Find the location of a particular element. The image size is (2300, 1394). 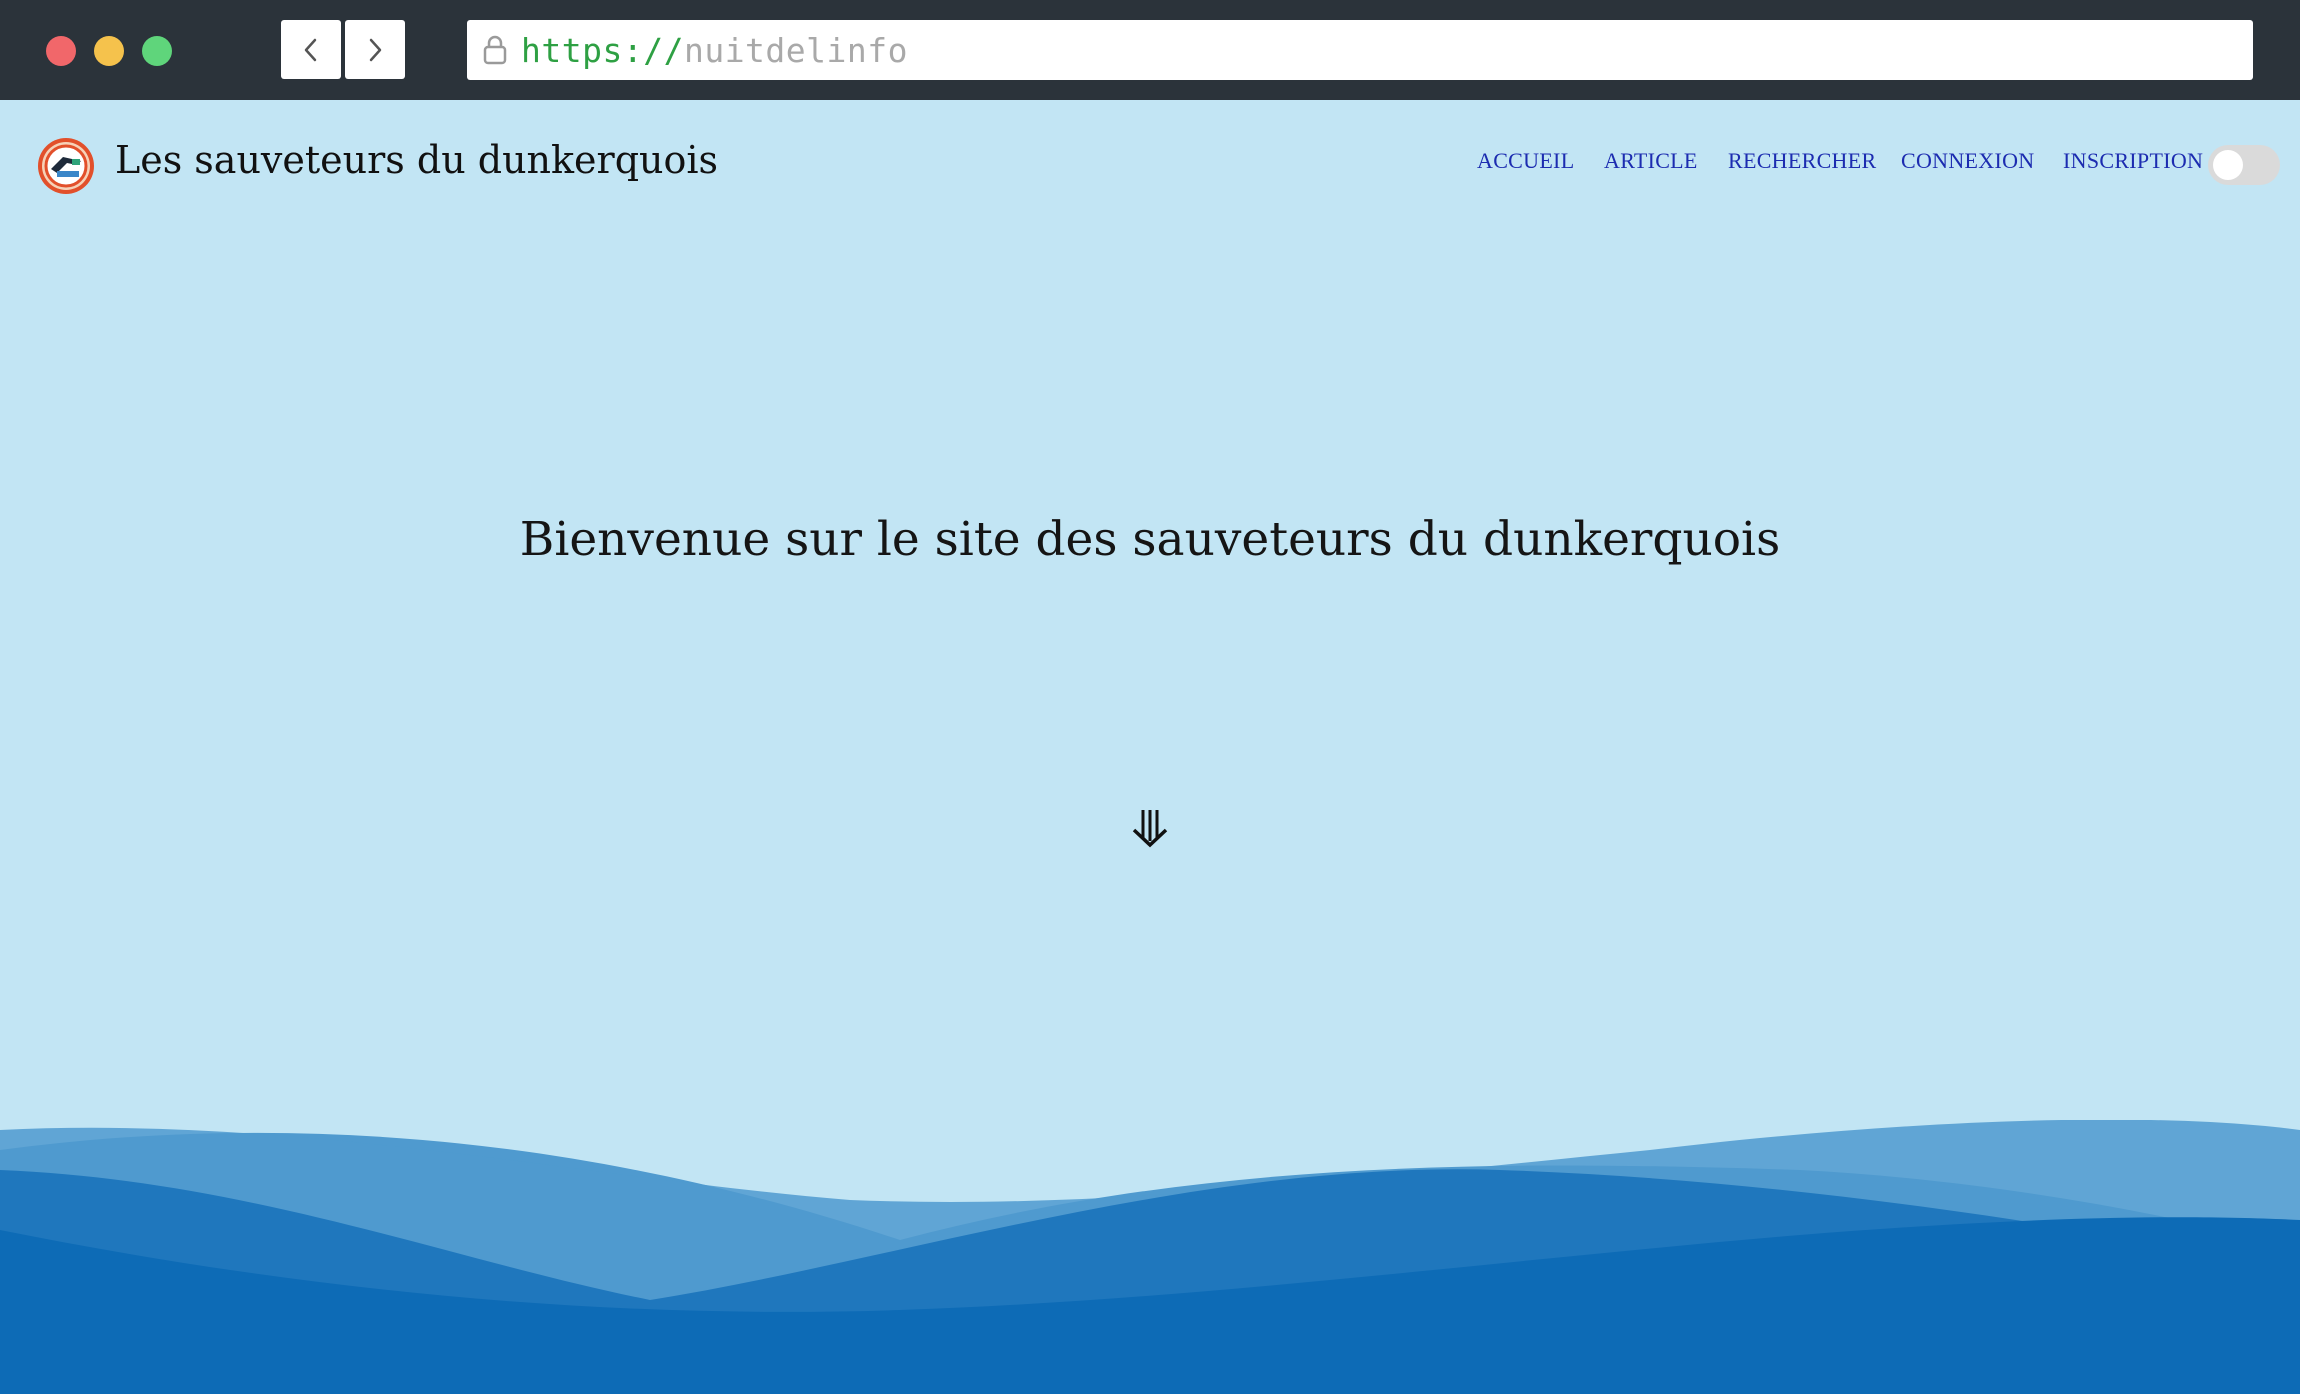

close-window-button is located at coordinates (61, 51).